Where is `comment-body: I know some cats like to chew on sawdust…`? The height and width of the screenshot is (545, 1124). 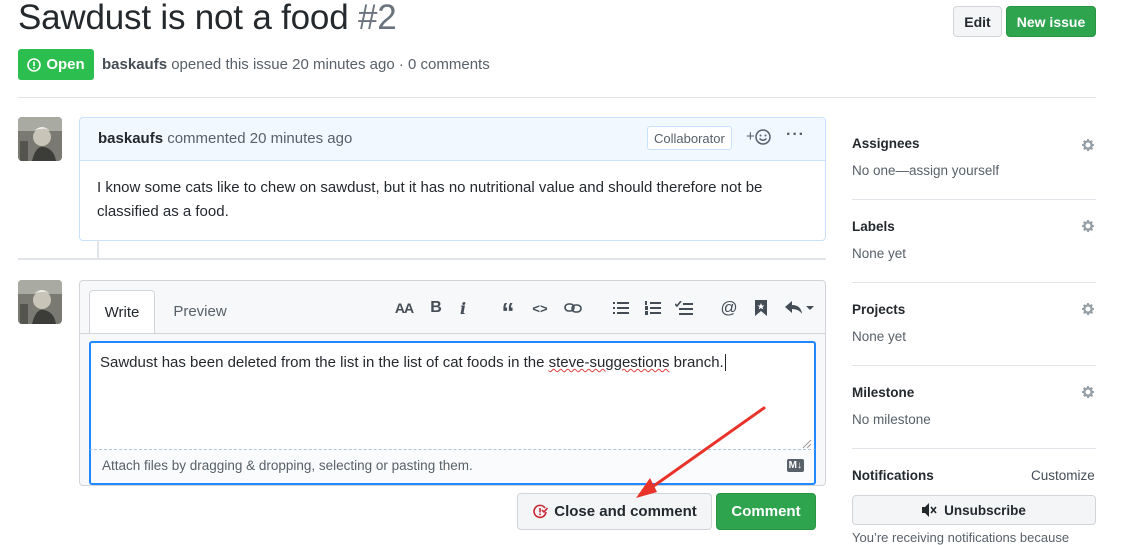 comment-body: I know some cats like to chew on sawdust… is located at coordinates (430, 199).